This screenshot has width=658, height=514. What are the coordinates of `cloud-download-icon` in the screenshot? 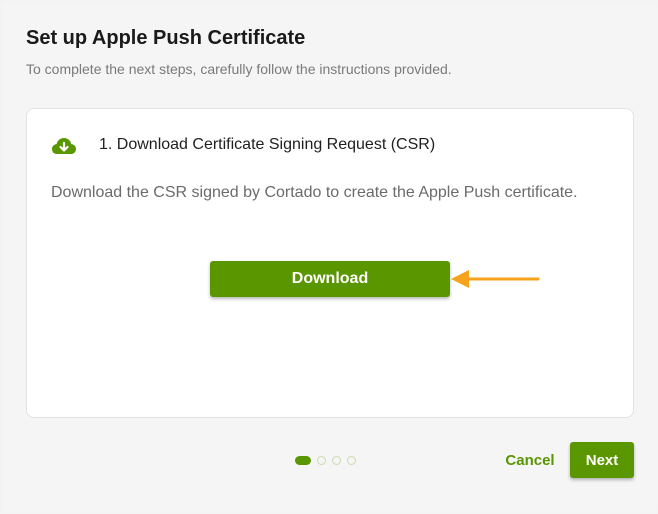 It's located at (64, 146).